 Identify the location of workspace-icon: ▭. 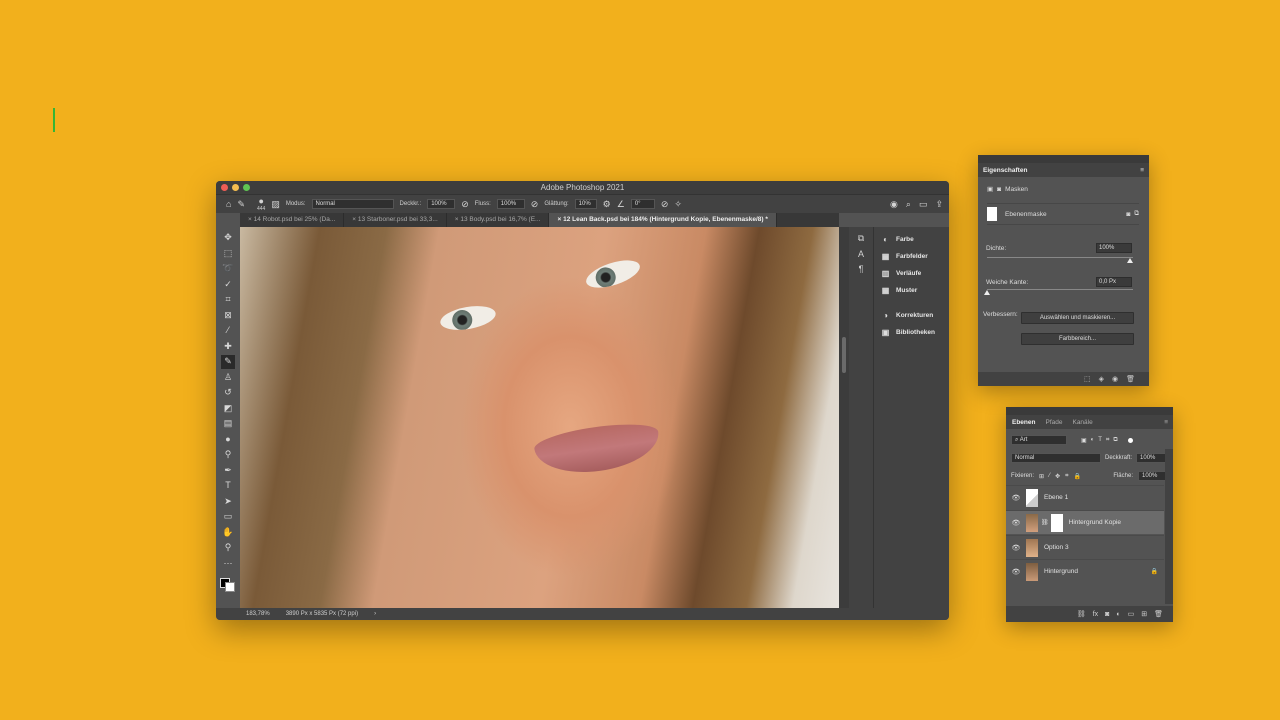
(923, 204).